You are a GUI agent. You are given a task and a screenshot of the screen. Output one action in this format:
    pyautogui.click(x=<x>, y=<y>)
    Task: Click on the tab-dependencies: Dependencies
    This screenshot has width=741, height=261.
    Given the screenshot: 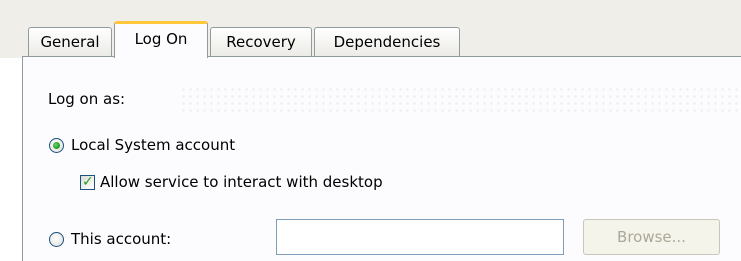 What is the action you would take?
    pyautogui.click(x=387, y=41)
    